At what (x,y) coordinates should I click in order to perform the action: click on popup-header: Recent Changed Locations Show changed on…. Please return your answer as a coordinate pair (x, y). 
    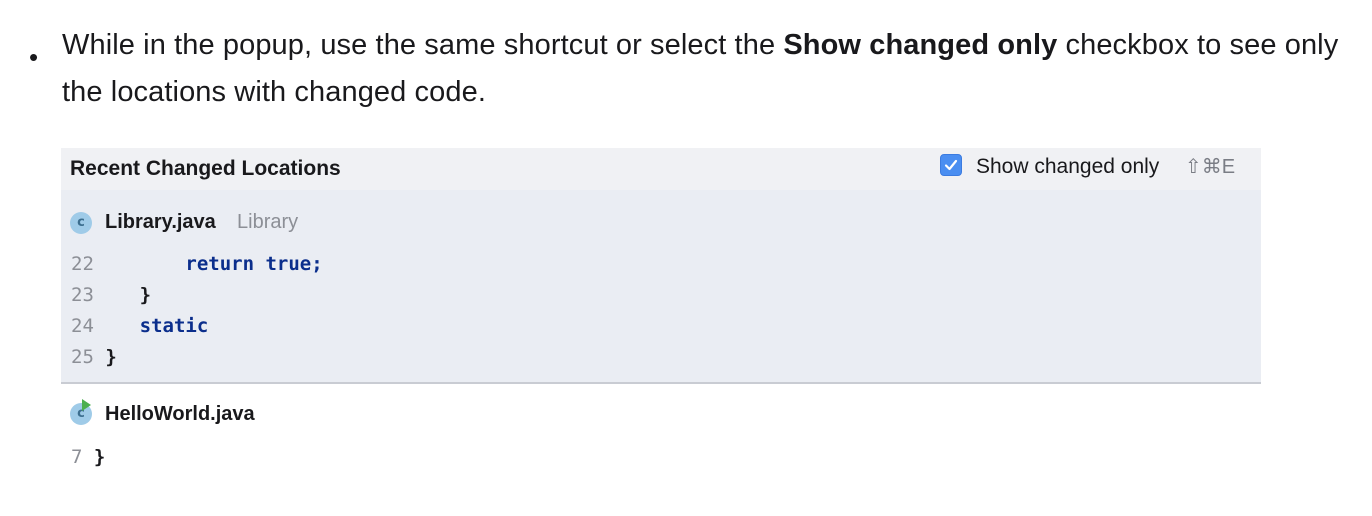
    Looking at the image, I should click on (661, 169).